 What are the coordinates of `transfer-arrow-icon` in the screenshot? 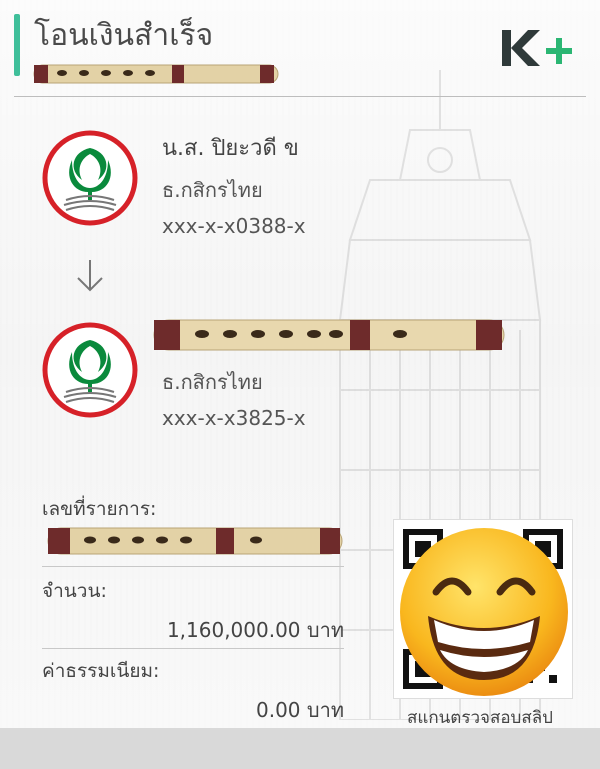 It's located at (90, 276).